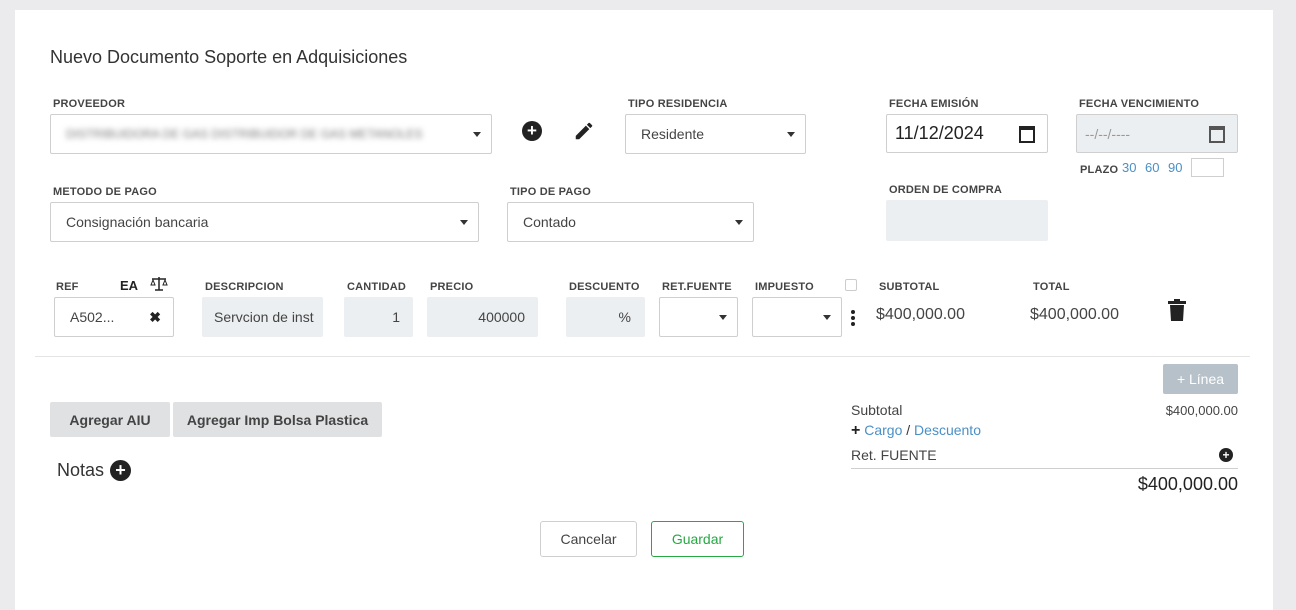  Describe the element at coordinates (549, 222) in the screenshot. I see `tipo-pago-value: Contado` at that location.